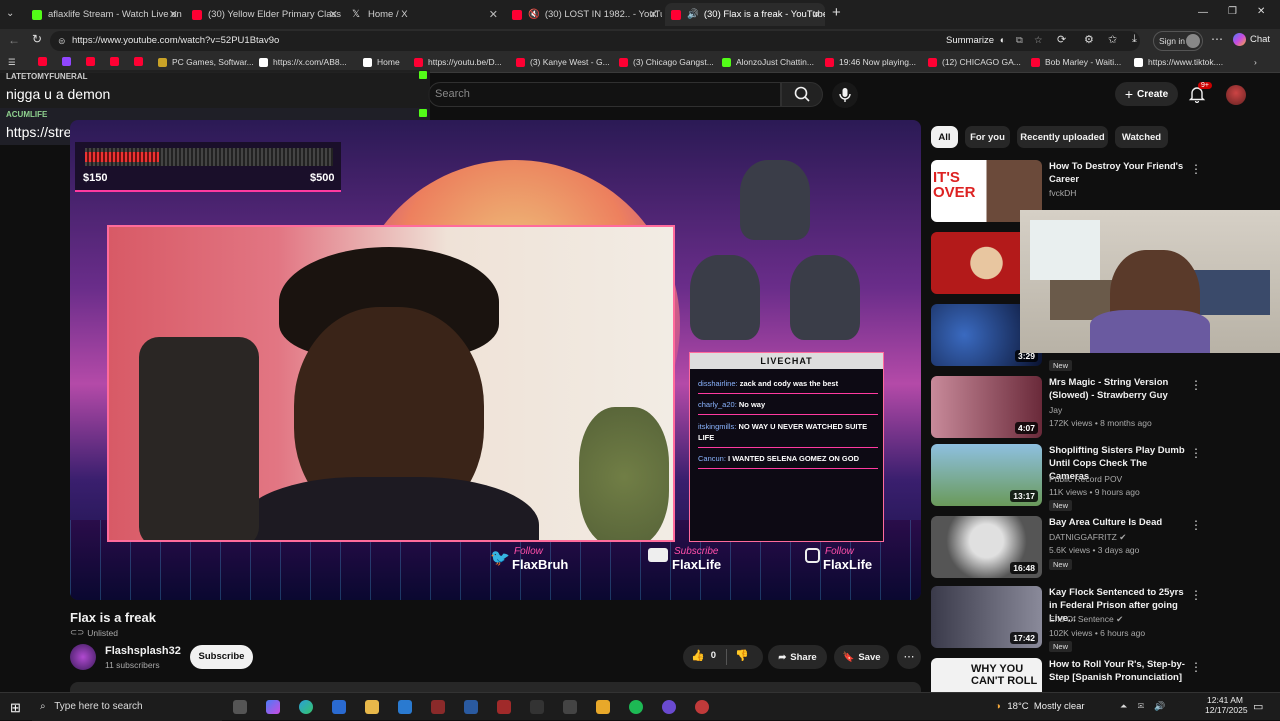  What do you see at coordinates (143, 651) in the screenshot?
I see `channel-name: Flashsplash32` at bounding box center [143, 651].